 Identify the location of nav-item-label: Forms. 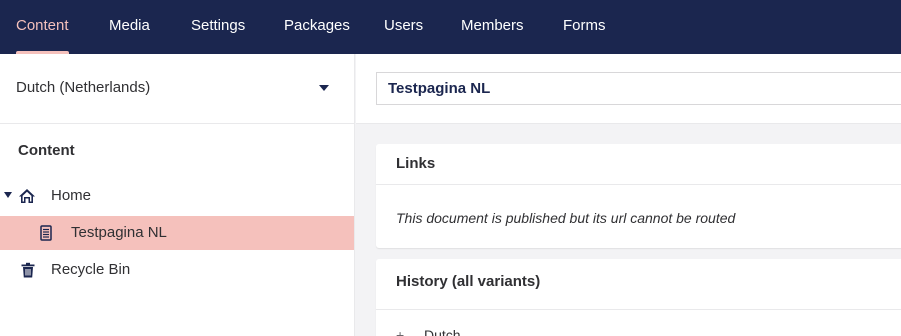
(584, 25).